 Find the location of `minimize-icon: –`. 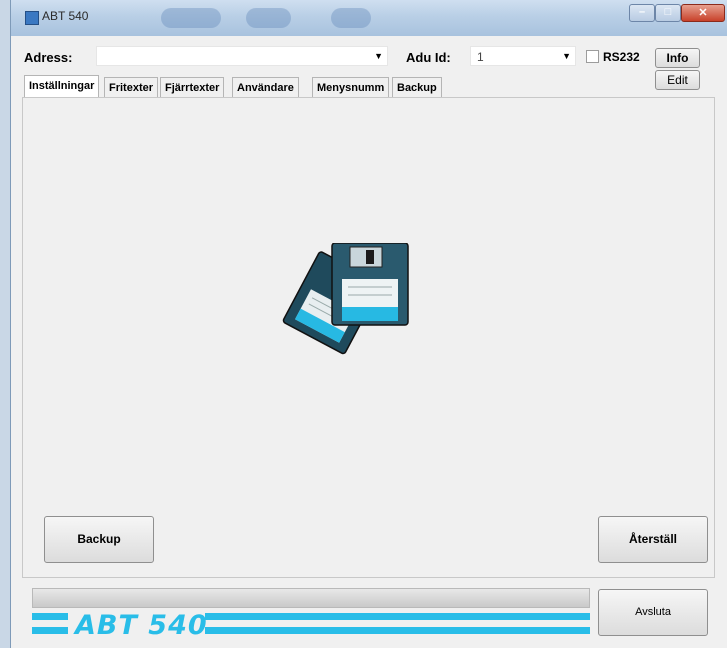

minimize-icon: – is located at coordinates (642, 12).